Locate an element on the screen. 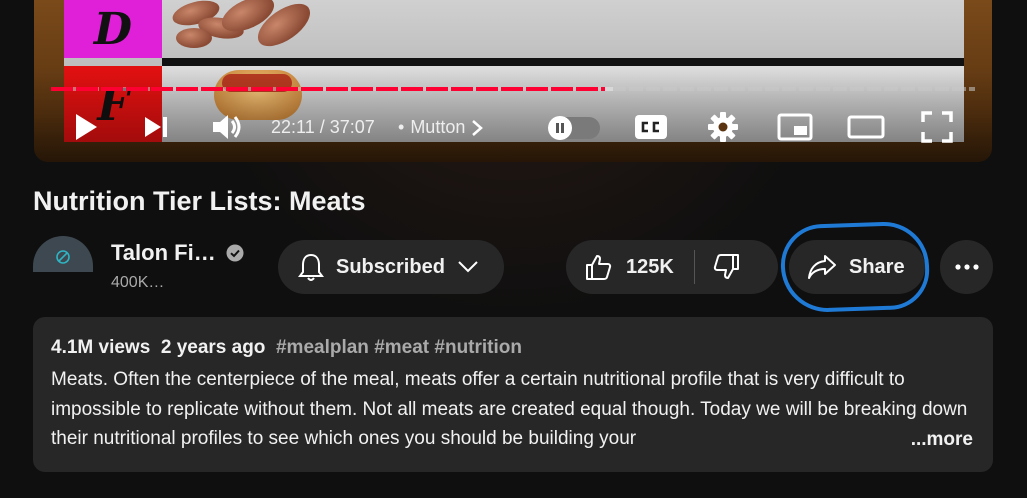  fullscreen-button is located at coordinates (937, 127).